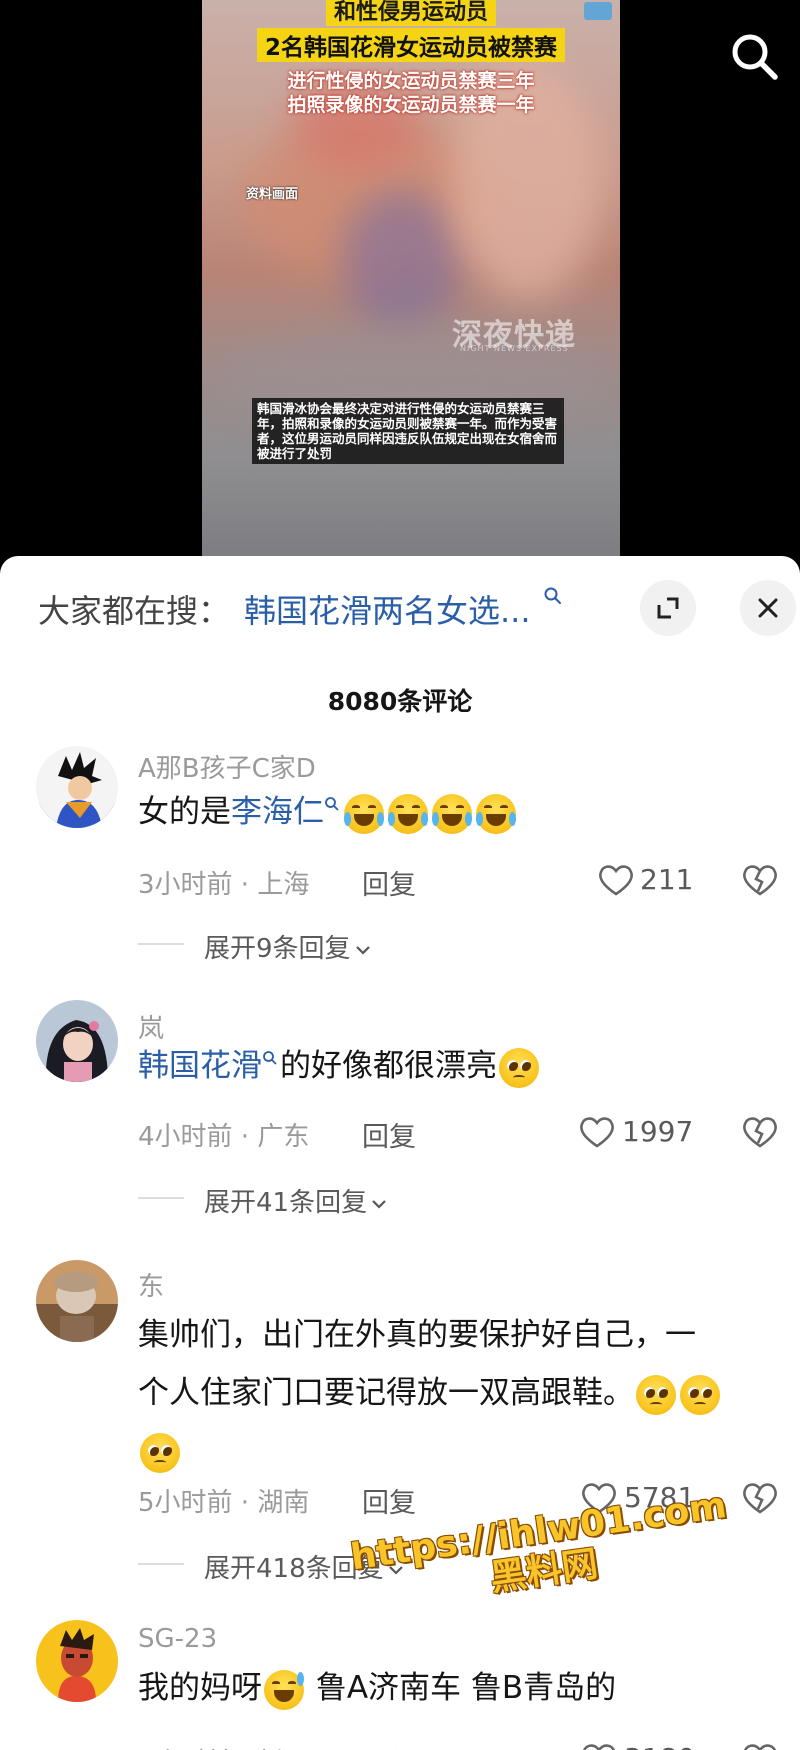  What do you see at coordinates (461, 1688) in the screenshot?
I see `comment-text-part: 鲁A济南车 鲁B青岛的` at bounding box center [461, 1688].